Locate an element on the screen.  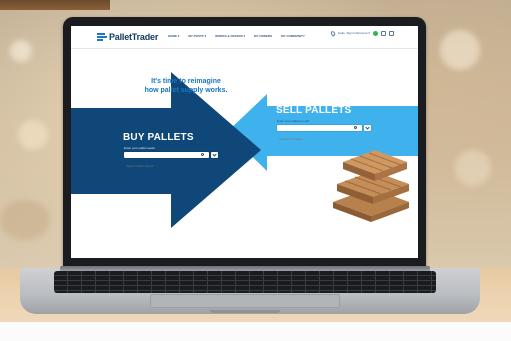
buy-pallets-title: BUY PALLETS is located at coordinates (158, 137).